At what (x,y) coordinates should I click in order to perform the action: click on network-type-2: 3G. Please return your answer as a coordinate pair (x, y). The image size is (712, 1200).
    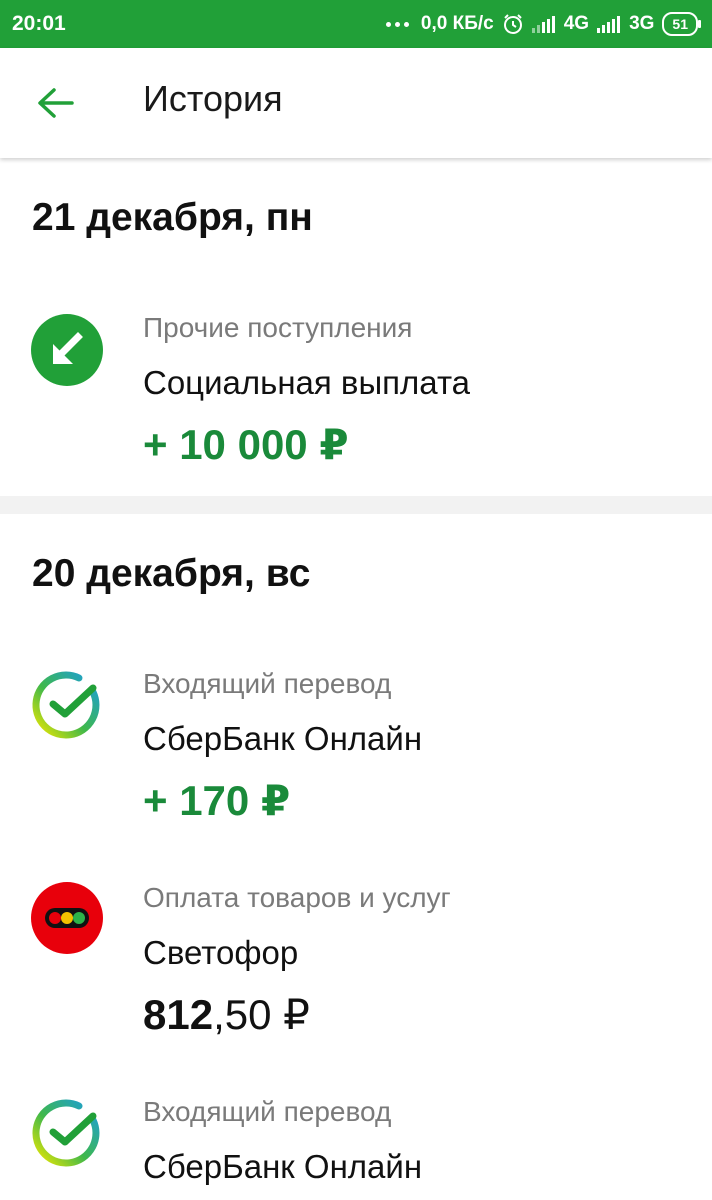
    Looking at the image, I should click on (642, 23).